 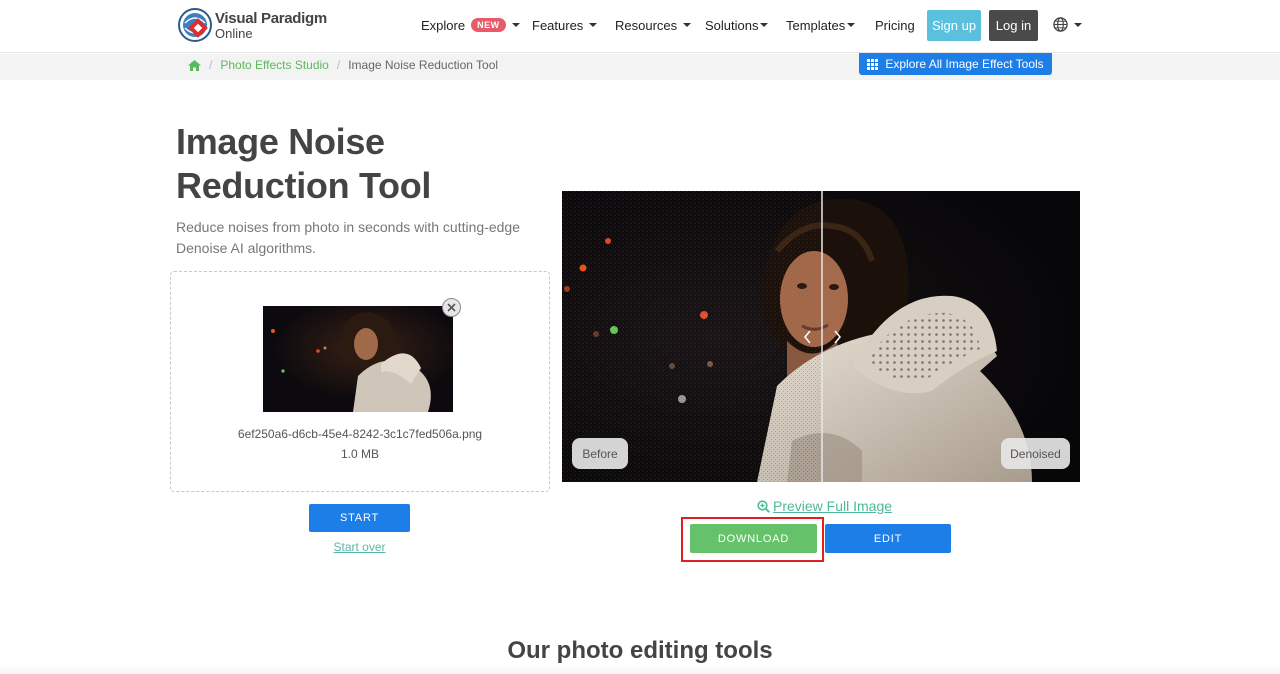 I want to click on before-label: Before, so click(x=600, y=453).